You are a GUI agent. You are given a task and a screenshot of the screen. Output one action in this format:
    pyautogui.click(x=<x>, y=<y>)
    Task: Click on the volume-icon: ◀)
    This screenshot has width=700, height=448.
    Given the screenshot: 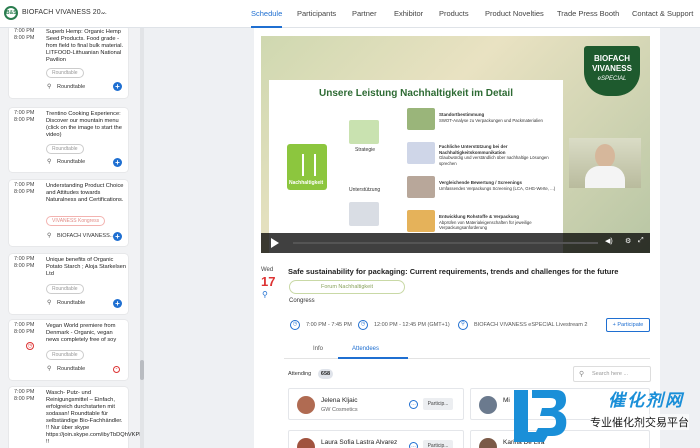 What is the action you would take?
    pyautogui.click(x=609, y=241)
    